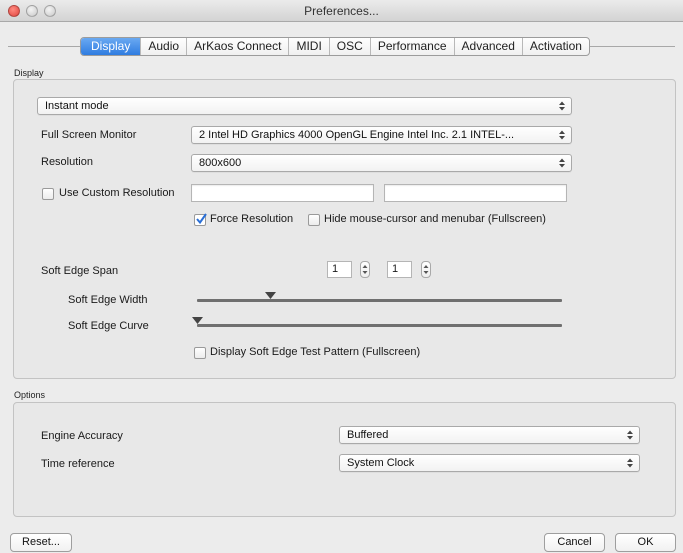 The width and height of the screenshot is (683, 553). Describe the element at coordinates (349, 46) in the screenshot. I see `tab-osc: OSC` at that location.